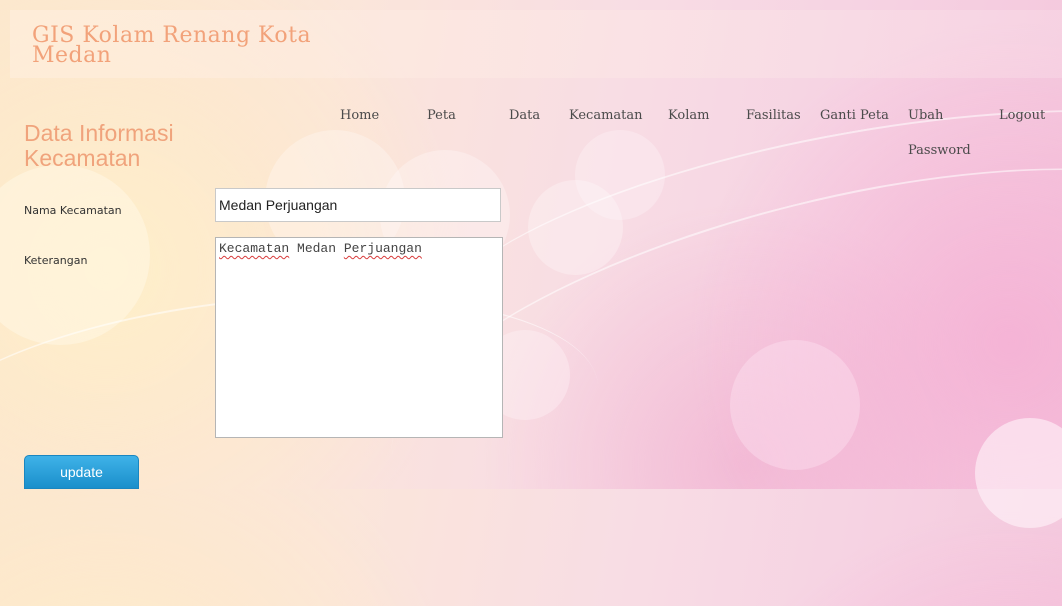 This screenshot has width=1062, height=606. What do you see at coordinates (56, 260) in the screenshot?
I see `keterangan-label: Keterangan` at bounding box center [56, 260].